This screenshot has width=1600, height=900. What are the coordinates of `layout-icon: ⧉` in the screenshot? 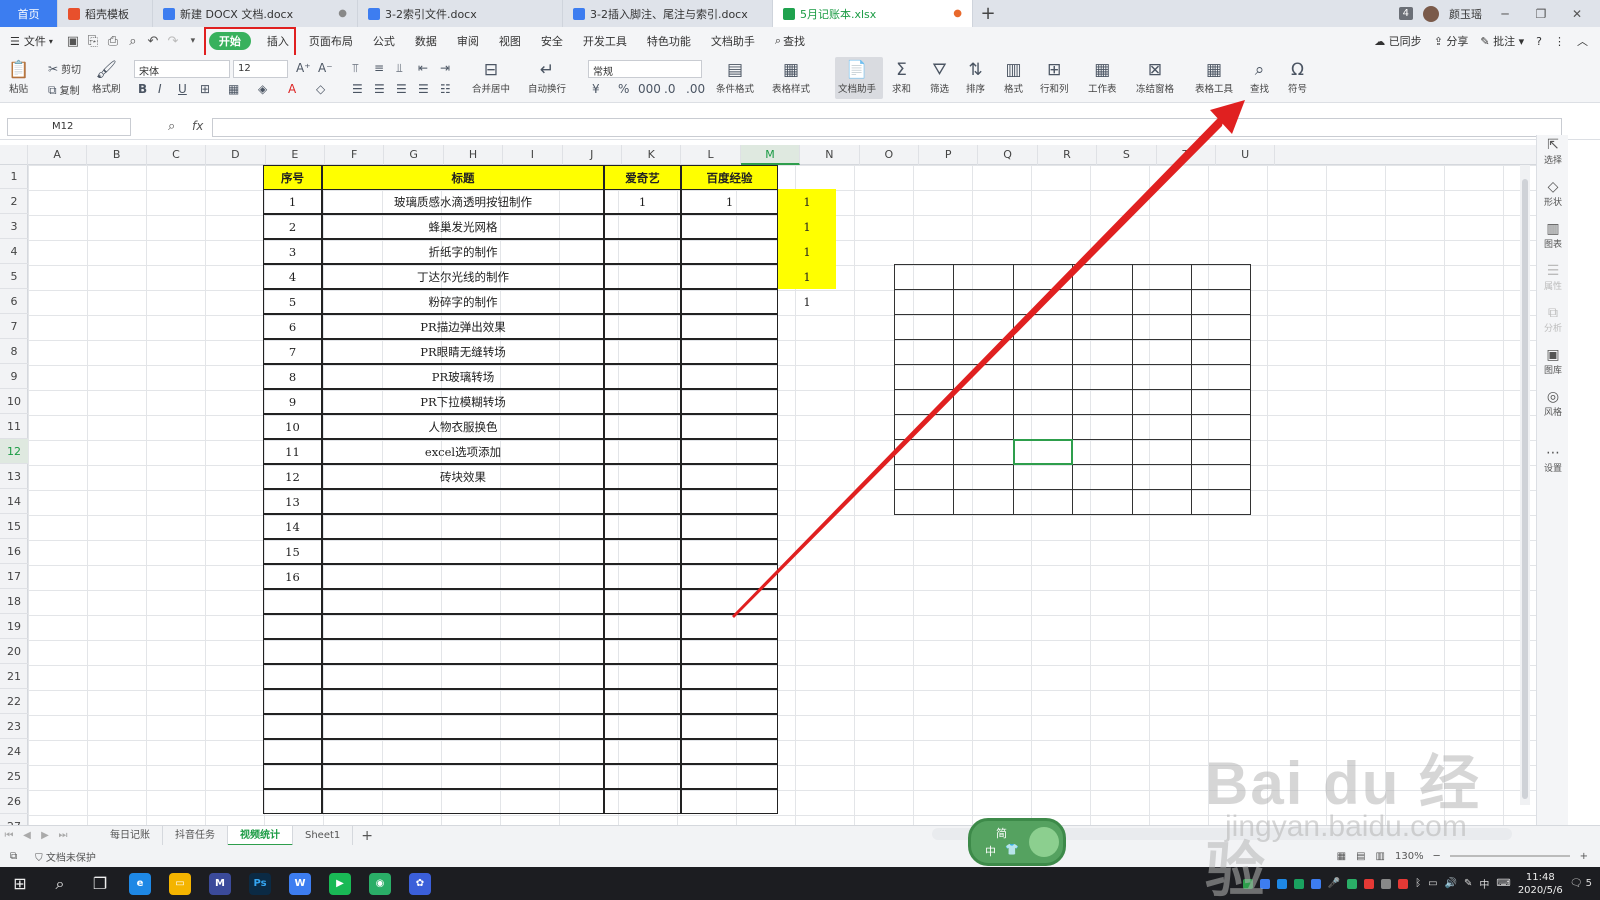 It's located at (8, 856).